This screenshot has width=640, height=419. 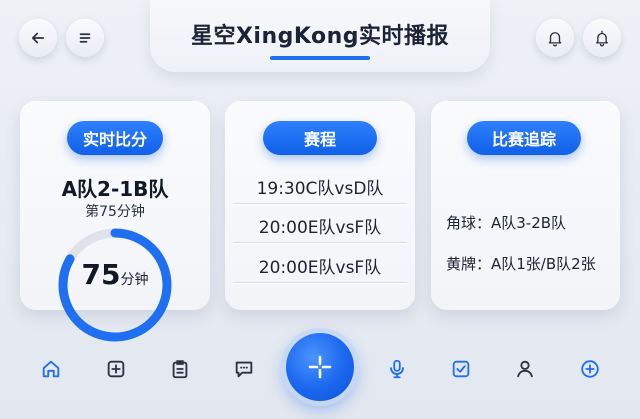 I want to click on match-score: A队2-1B队, so click(x=115, y=189).